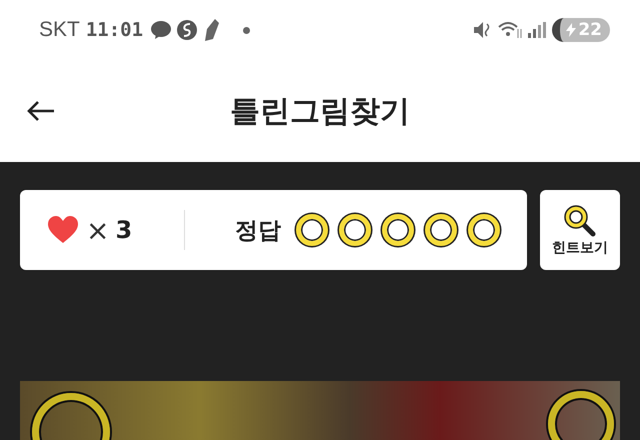 Image resolution: width=640 pixels, height=440 pixels. I want to click on multiply-sign: ×, so click(98, 230).